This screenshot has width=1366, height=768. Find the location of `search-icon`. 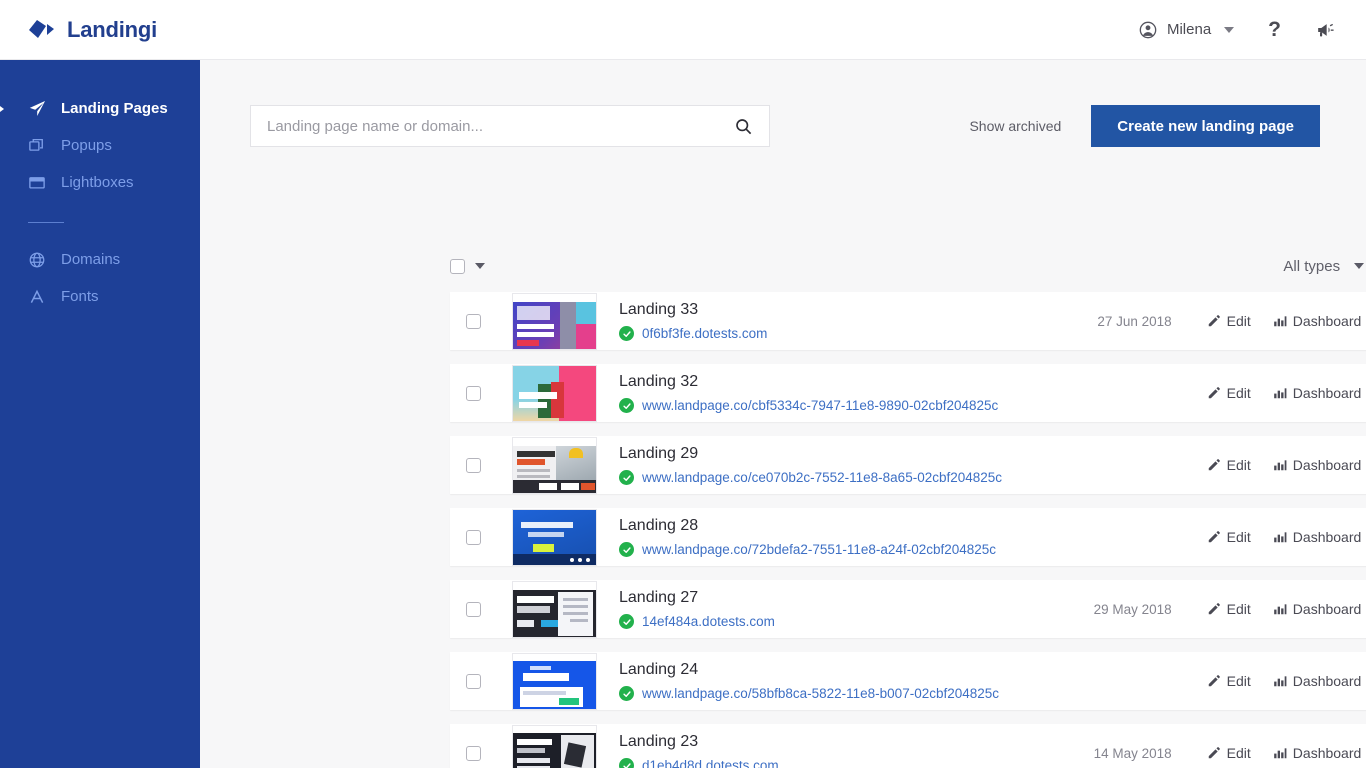

search-icon is located at coordinates (743, 126).